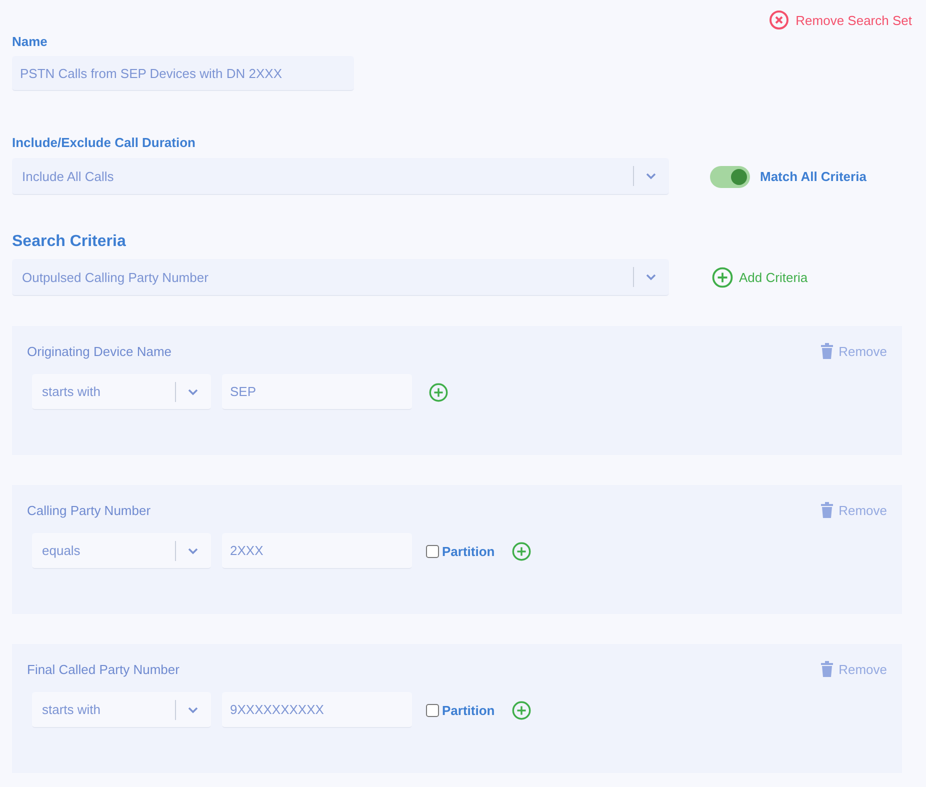 Image resolution: width=926 pixels, height=787 pixels. Describe the element at coordinates (778, 20) in the screenshot. I see `close-icon` at that location.